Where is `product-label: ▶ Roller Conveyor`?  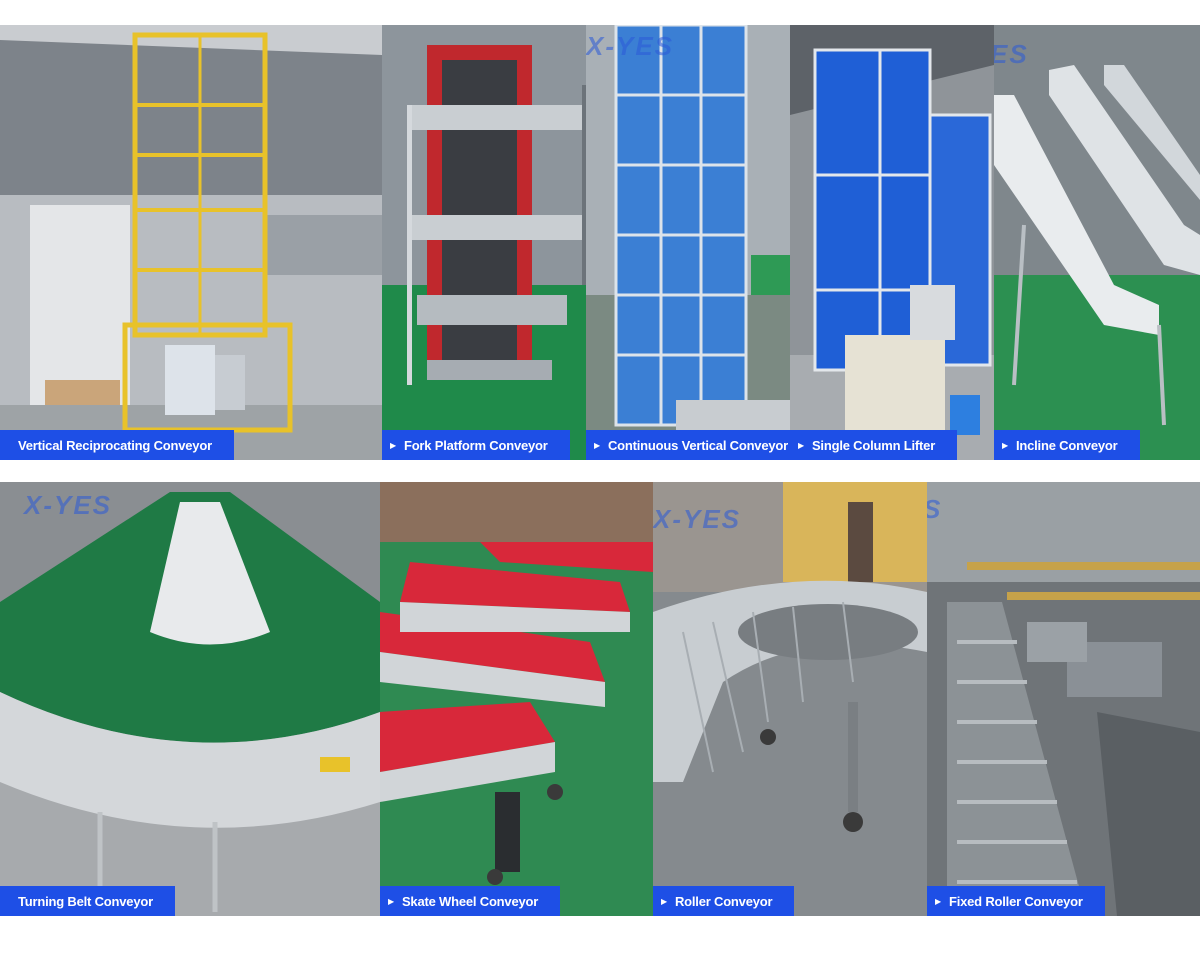
product-label: ▶ Roller Conveyor is located at coordinates (724, 901).